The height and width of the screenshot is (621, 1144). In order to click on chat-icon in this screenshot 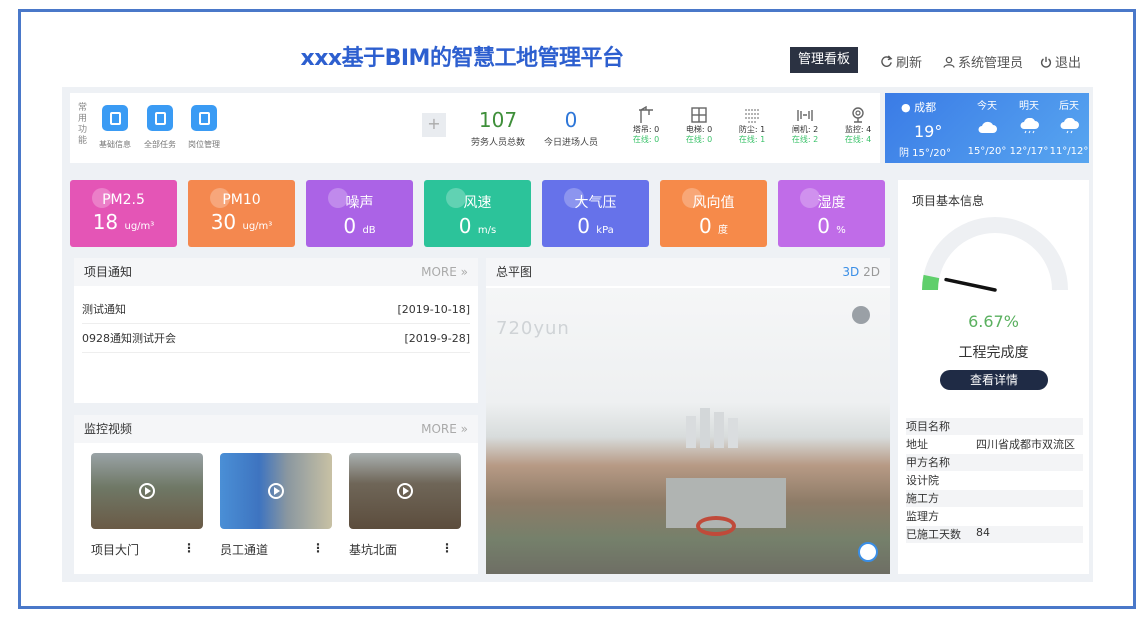, I will do `click(868, 552)`.